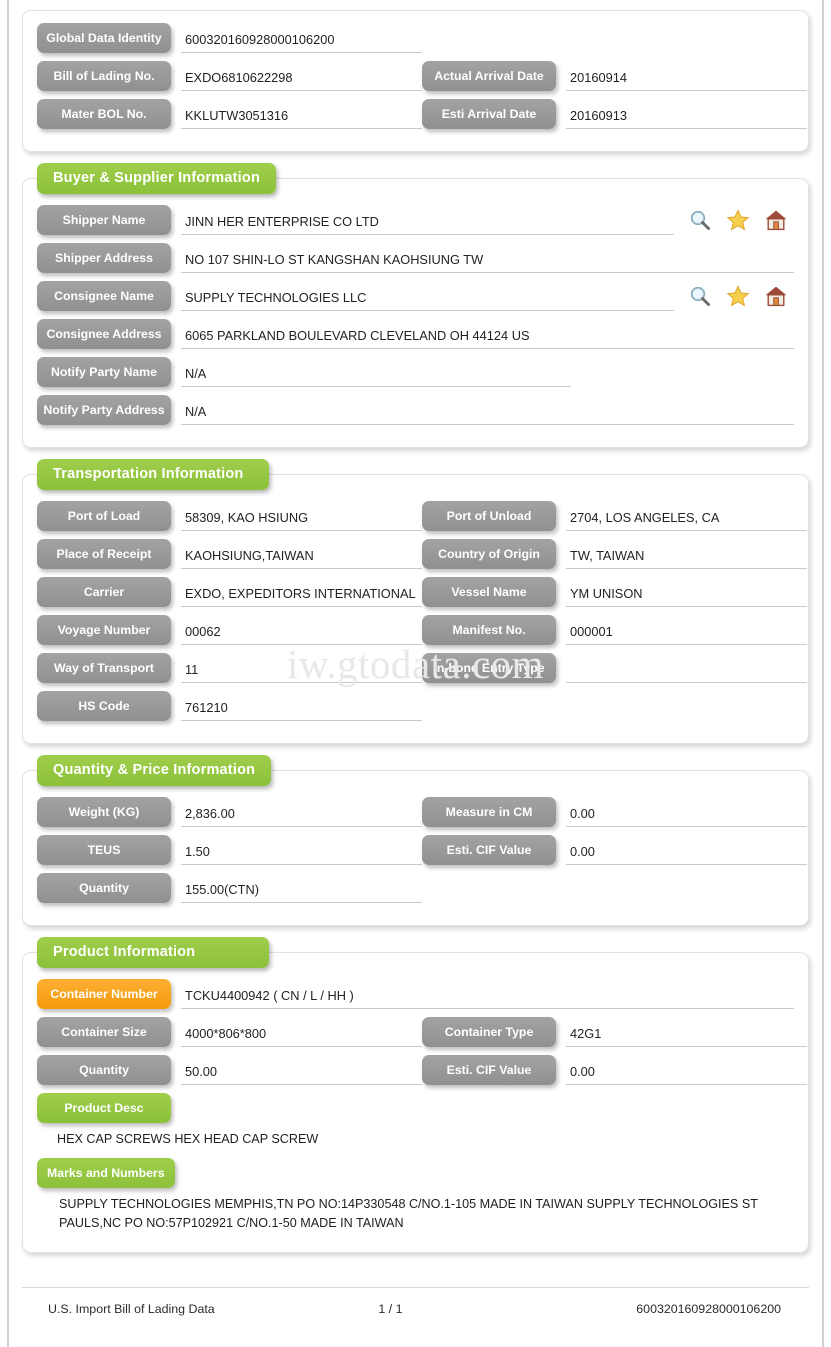 Image resolution: width=831 pixels, height=1347 pixels. What do you see at coordinates (104, 592) in the screenshot?
I see `label-carrier: Carrier` at bounding box center [104, 592].